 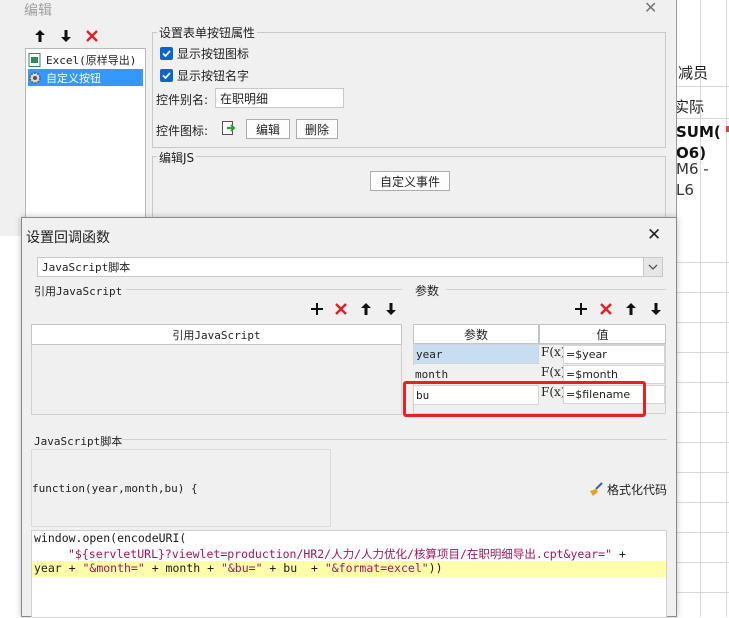 What do you see at coordinates (698, 132) in the screenshot?
I see `sheet-formula-text: SUM(` at bounding box center [698, 132].